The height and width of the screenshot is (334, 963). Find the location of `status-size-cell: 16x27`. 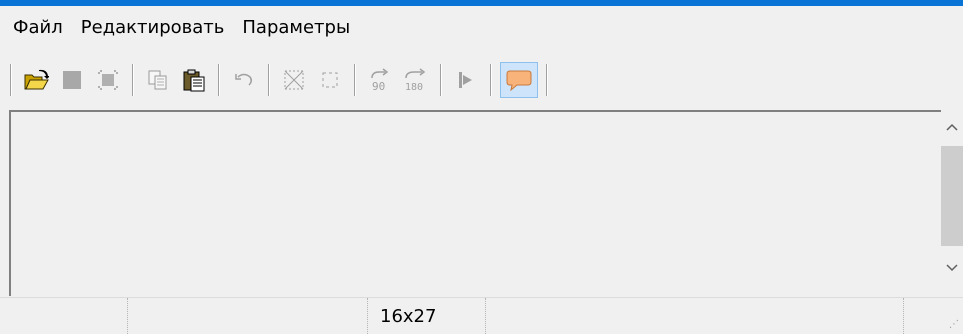

status-size-cell: 16x27 is located at coordinates (427, 316).